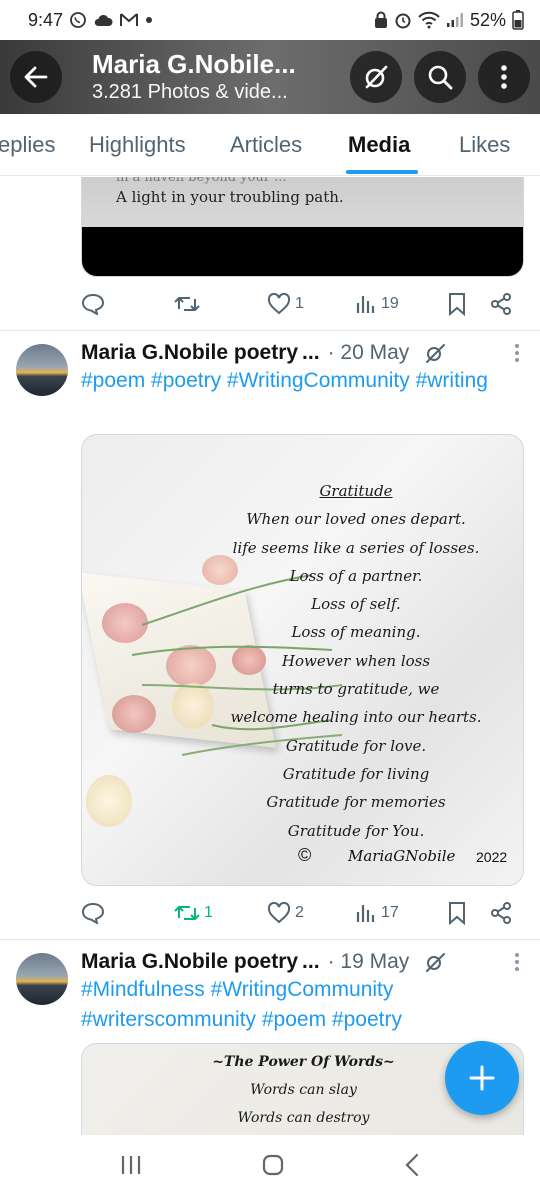 This screenshot has height=1199, width=540. Describe the element at coordinates (356, 547) in the screenshot. I see `poem-line: life seems like a series of losses.` at that location.